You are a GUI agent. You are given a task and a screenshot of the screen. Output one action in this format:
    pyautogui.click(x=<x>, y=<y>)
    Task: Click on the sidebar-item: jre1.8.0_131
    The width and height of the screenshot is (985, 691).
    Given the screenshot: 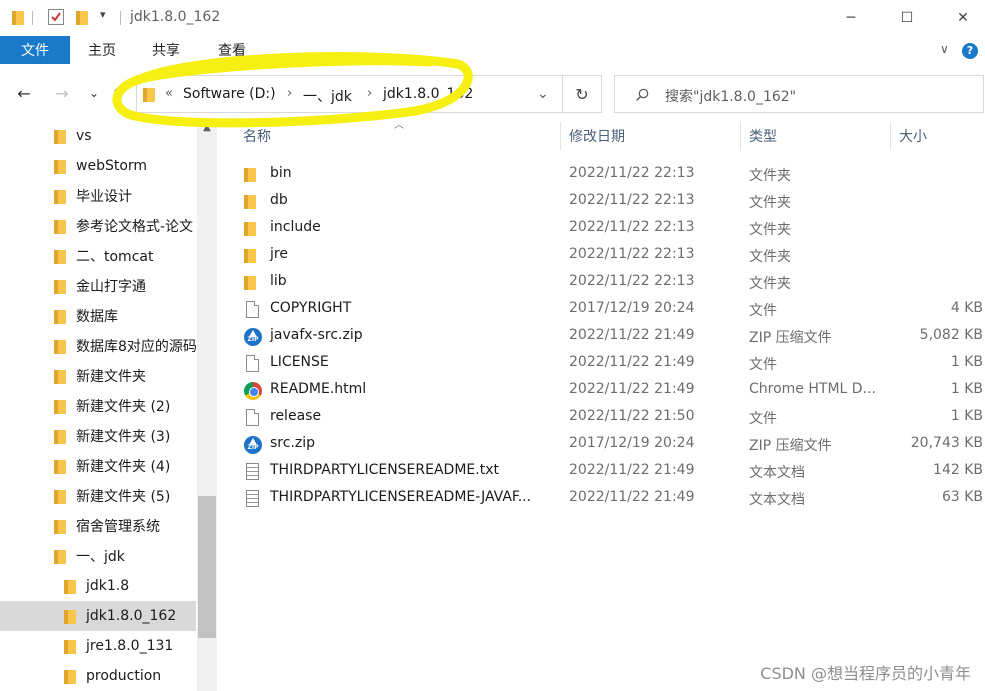 What is the action you would take?
    pyautogui.click(x=98, y=646)
    